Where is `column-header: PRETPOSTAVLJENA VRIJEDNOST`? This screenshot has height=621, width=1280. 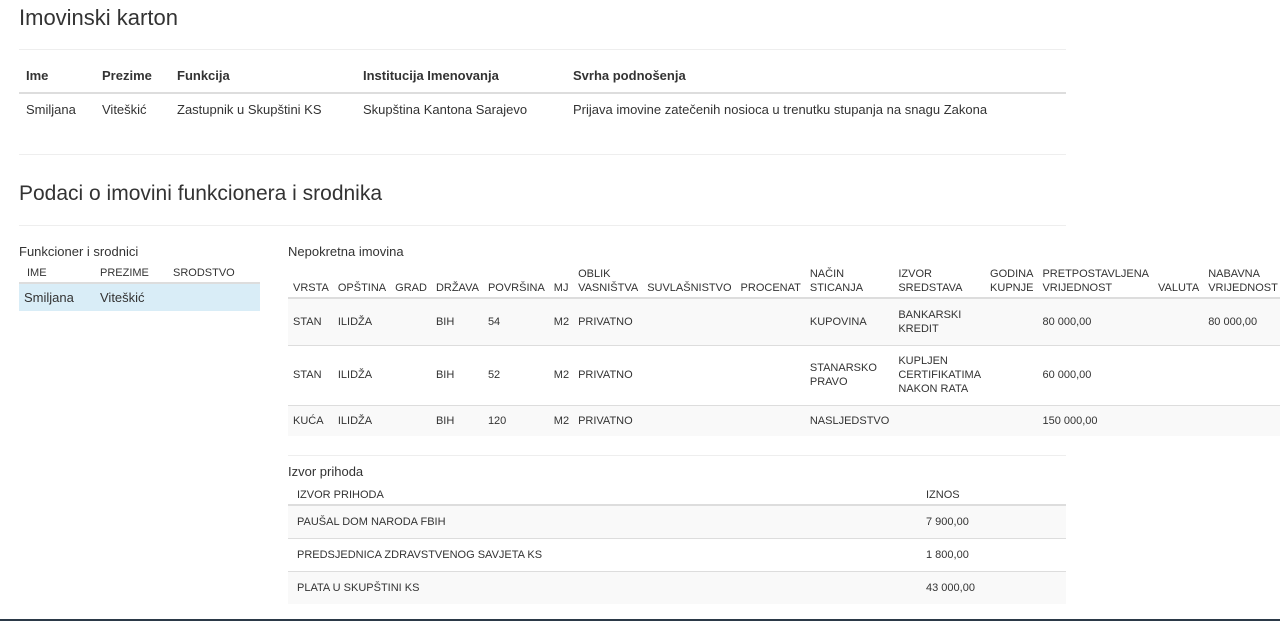 column-header: PRETPOSTAVLJENA VRIJEDNOST is located at coordinates (1095, 281).